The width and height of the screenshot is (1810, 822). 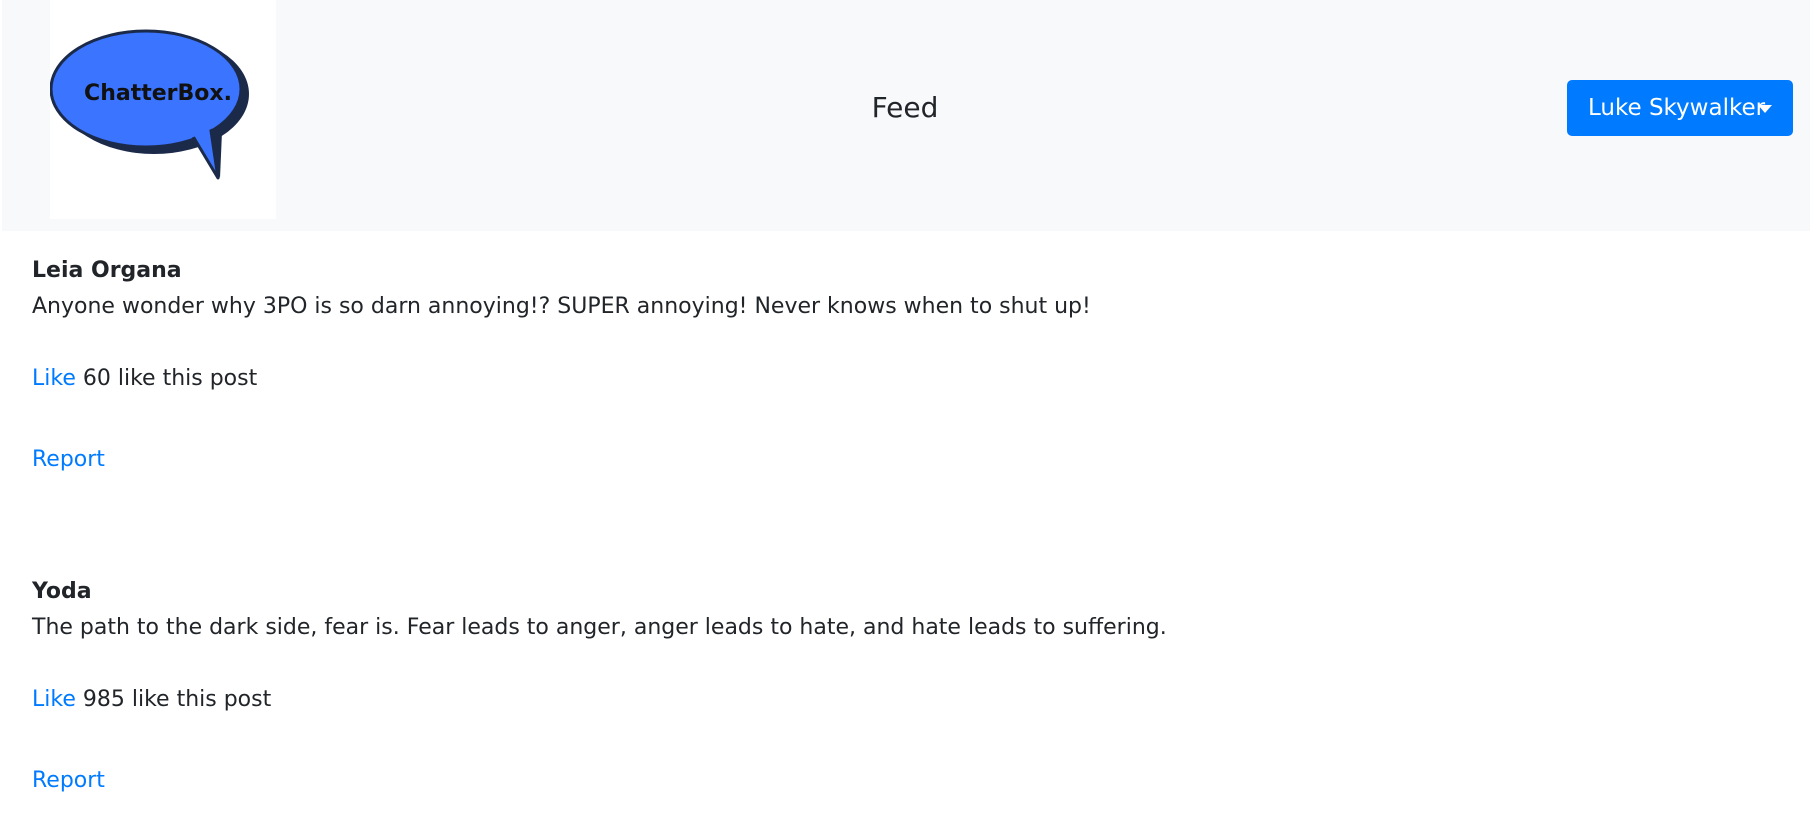 I want to click on page-title-text: Feed, so click(x=905, y=107).